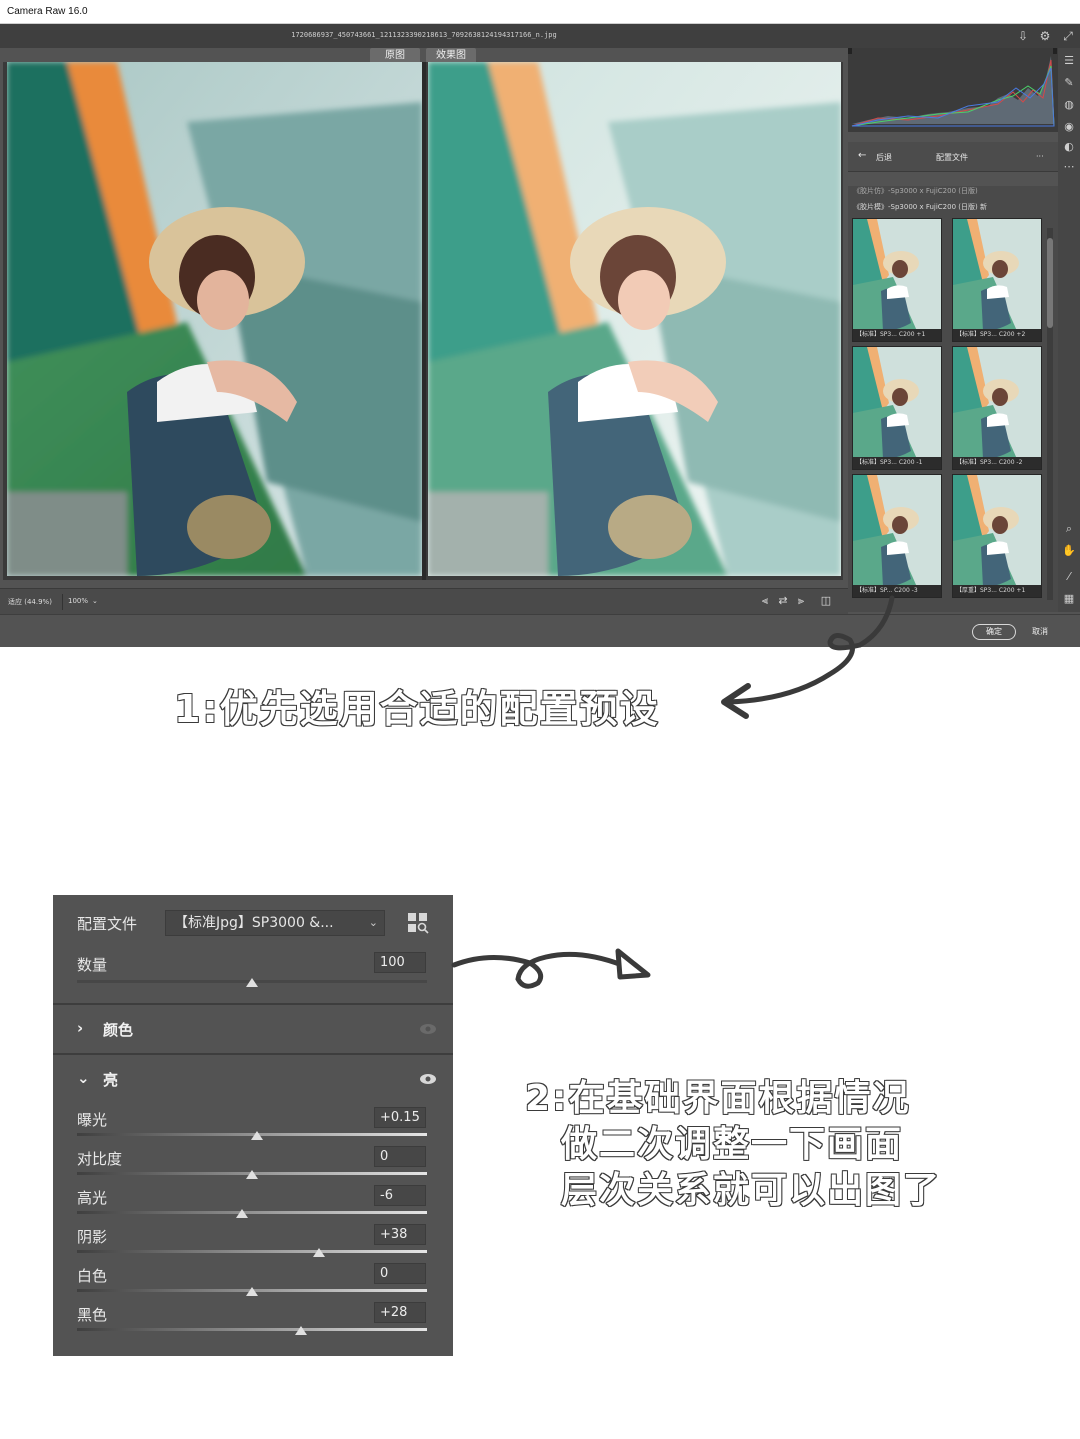  I want to click on light-visibility-eye-icon, so click(428, 1079).